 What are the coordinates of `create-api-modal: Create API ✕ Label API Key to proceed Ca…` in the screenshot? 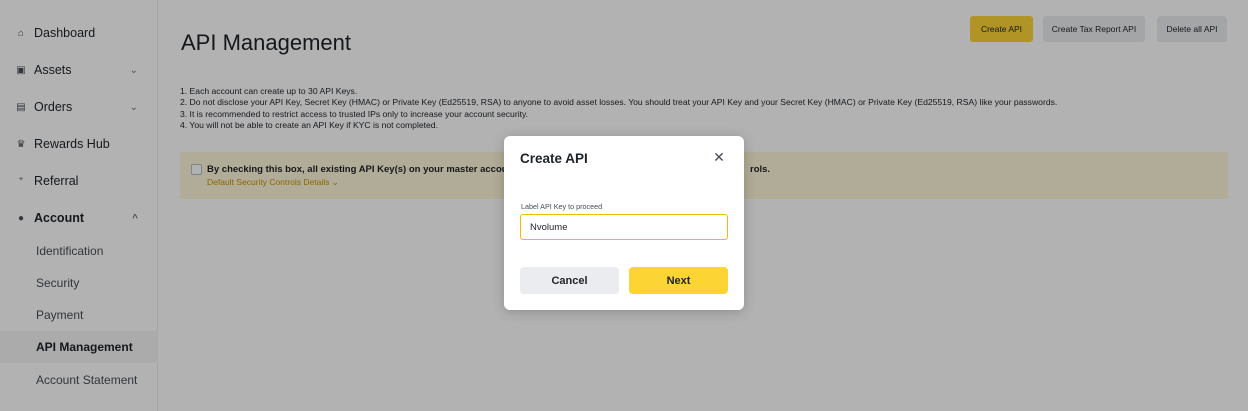 It's located at (624, 223).